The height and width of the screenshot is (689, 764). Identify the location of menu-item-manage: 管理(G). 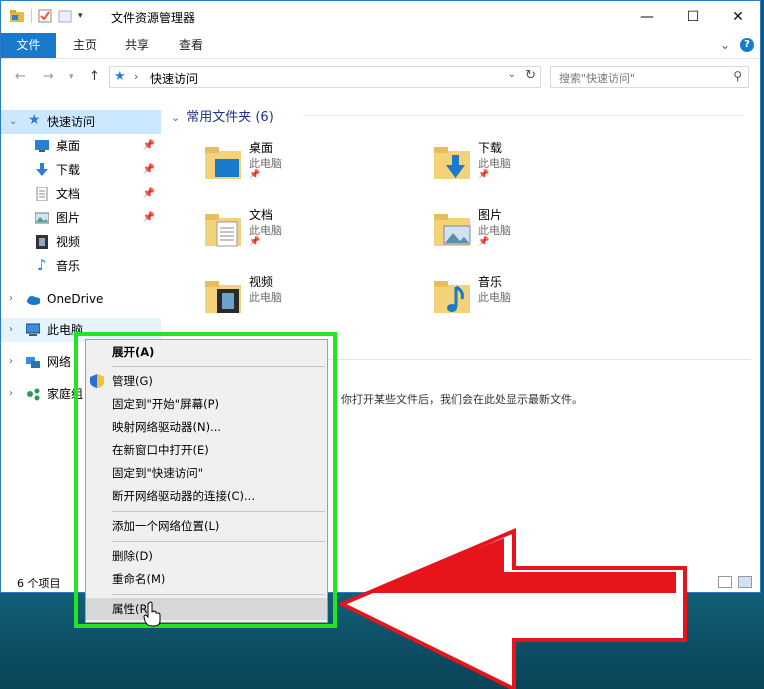
(206, 381).